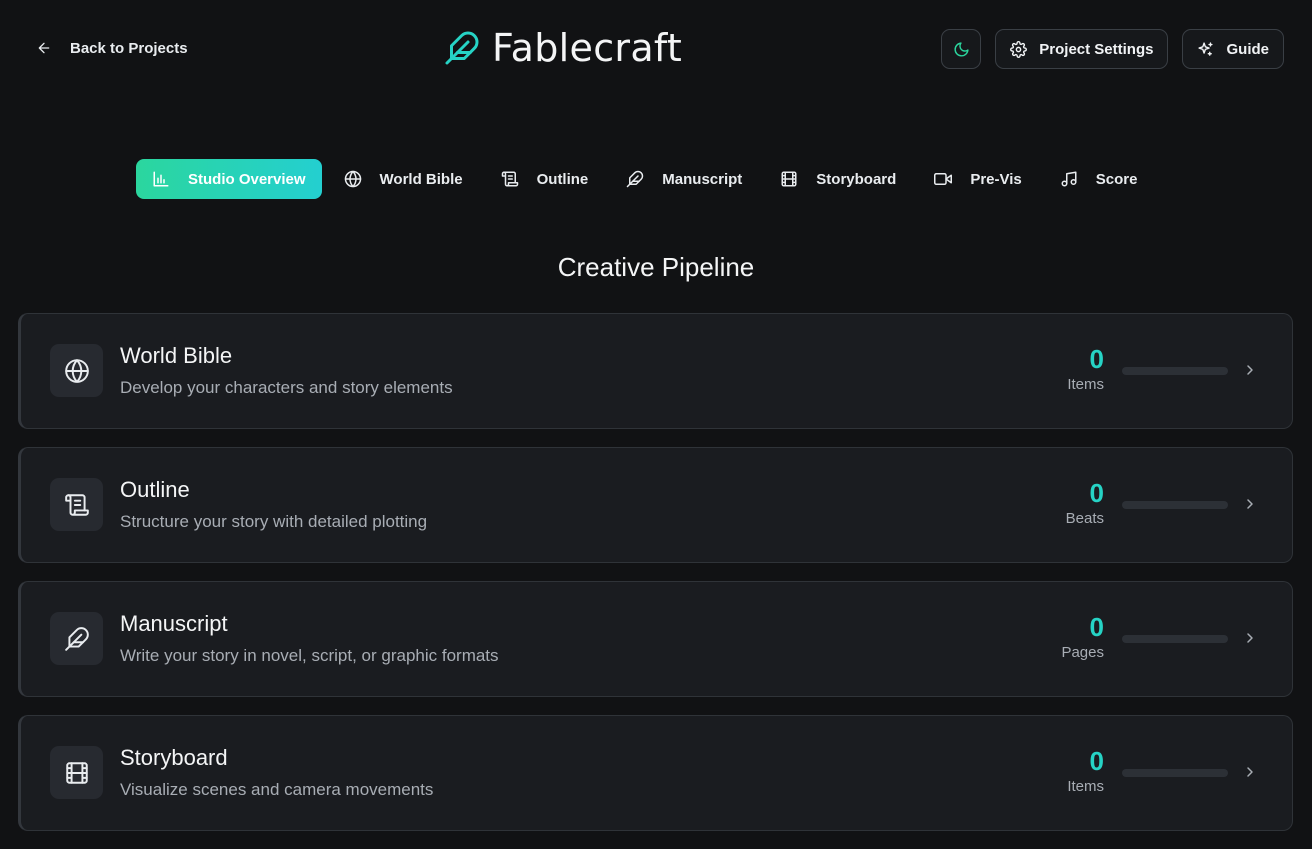 The height and width of the screenshot is (849, 1312). I want to click on video-icon, so click(943, 179).